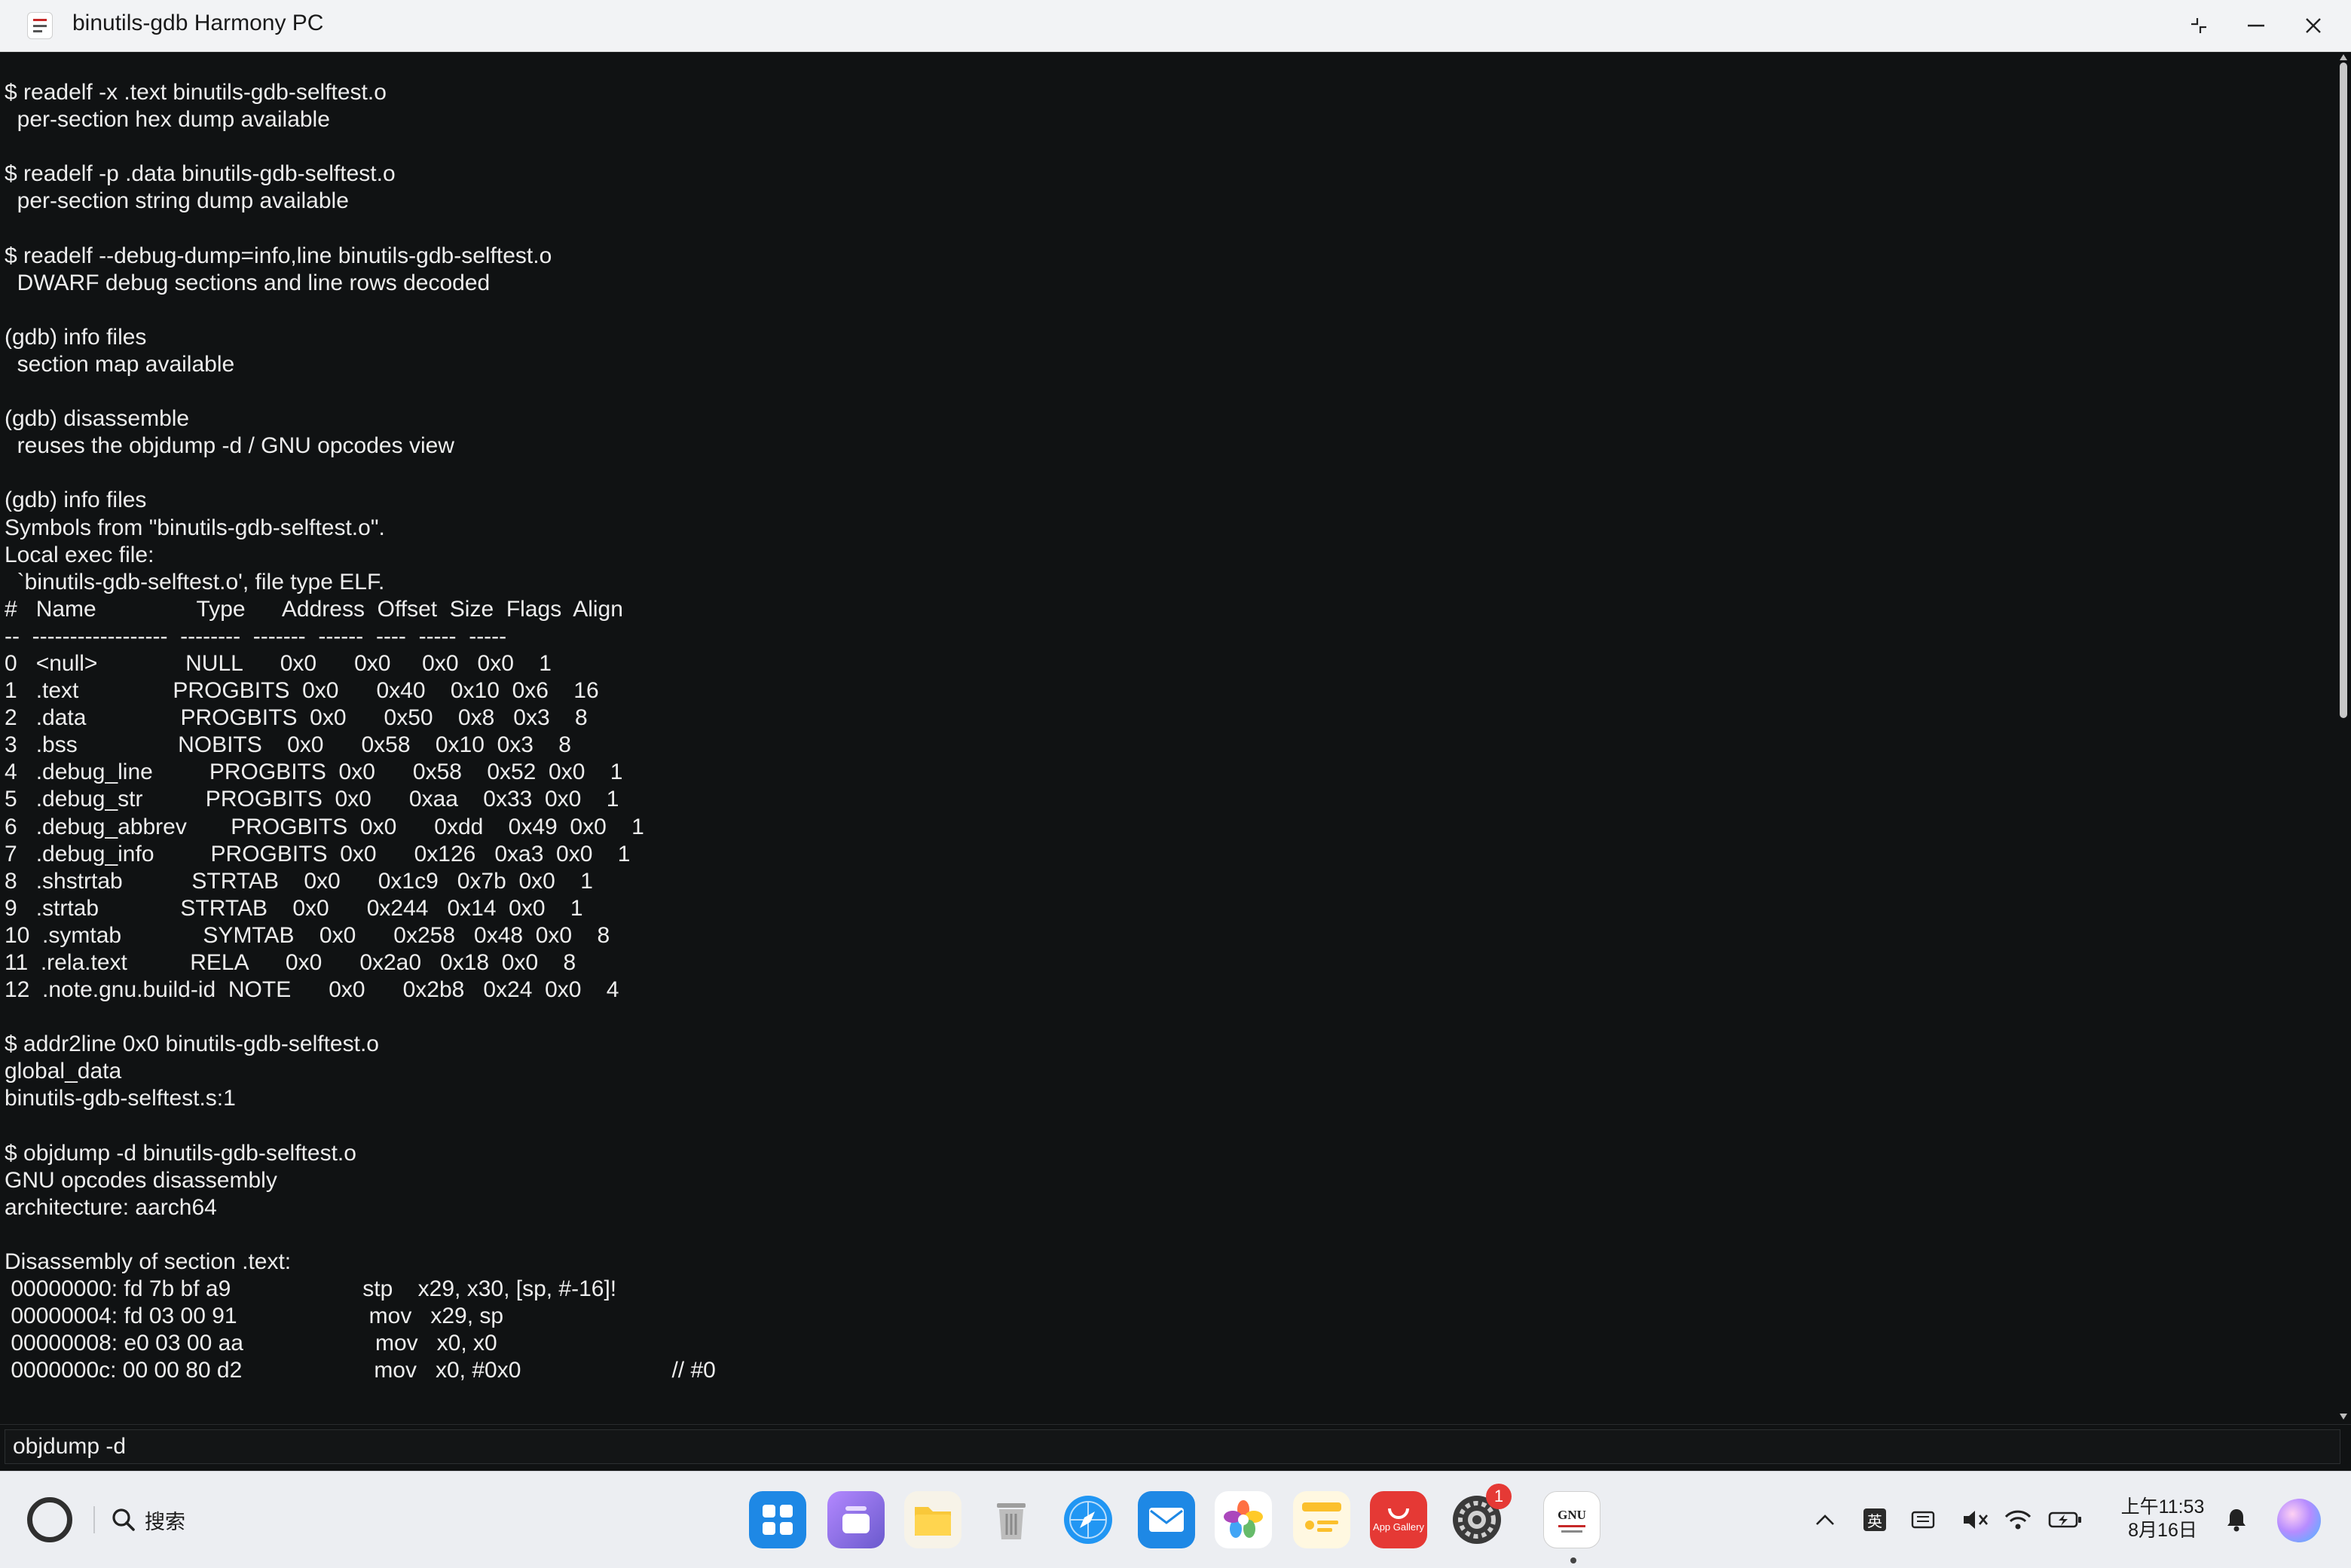  What do you see at coordinates (148, 1262) in the screenshot?
I see `terminal-line: Disassembly of section .text:` at bounding box center [148, 1262].